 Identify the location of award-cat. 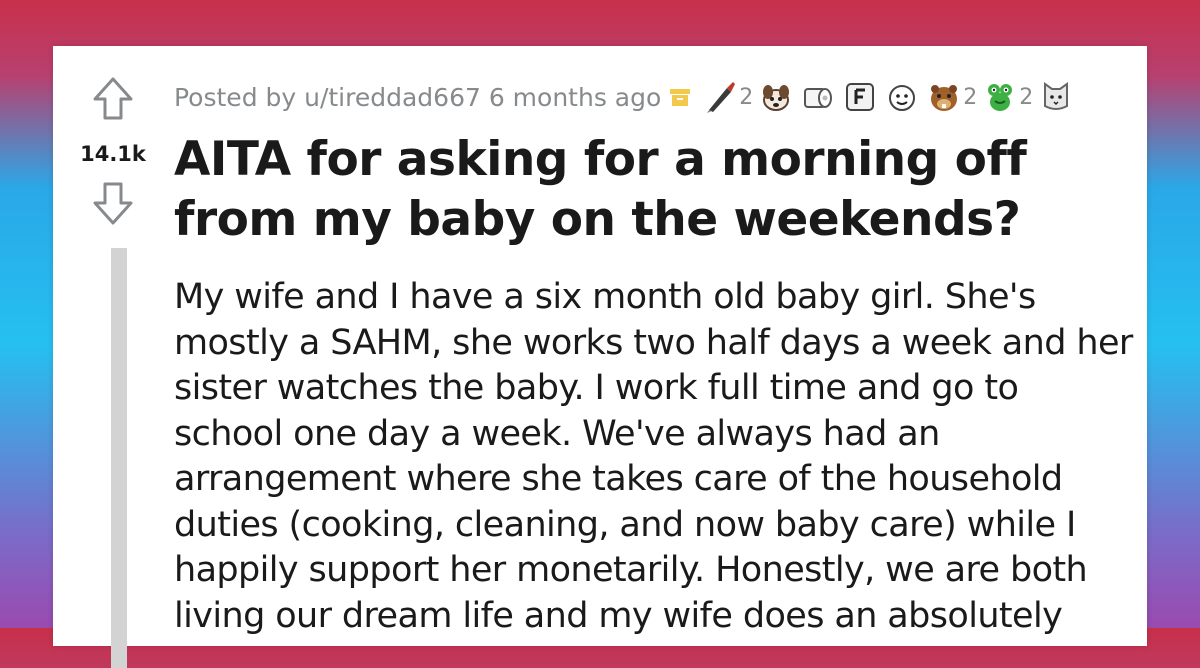
(1057, 97).